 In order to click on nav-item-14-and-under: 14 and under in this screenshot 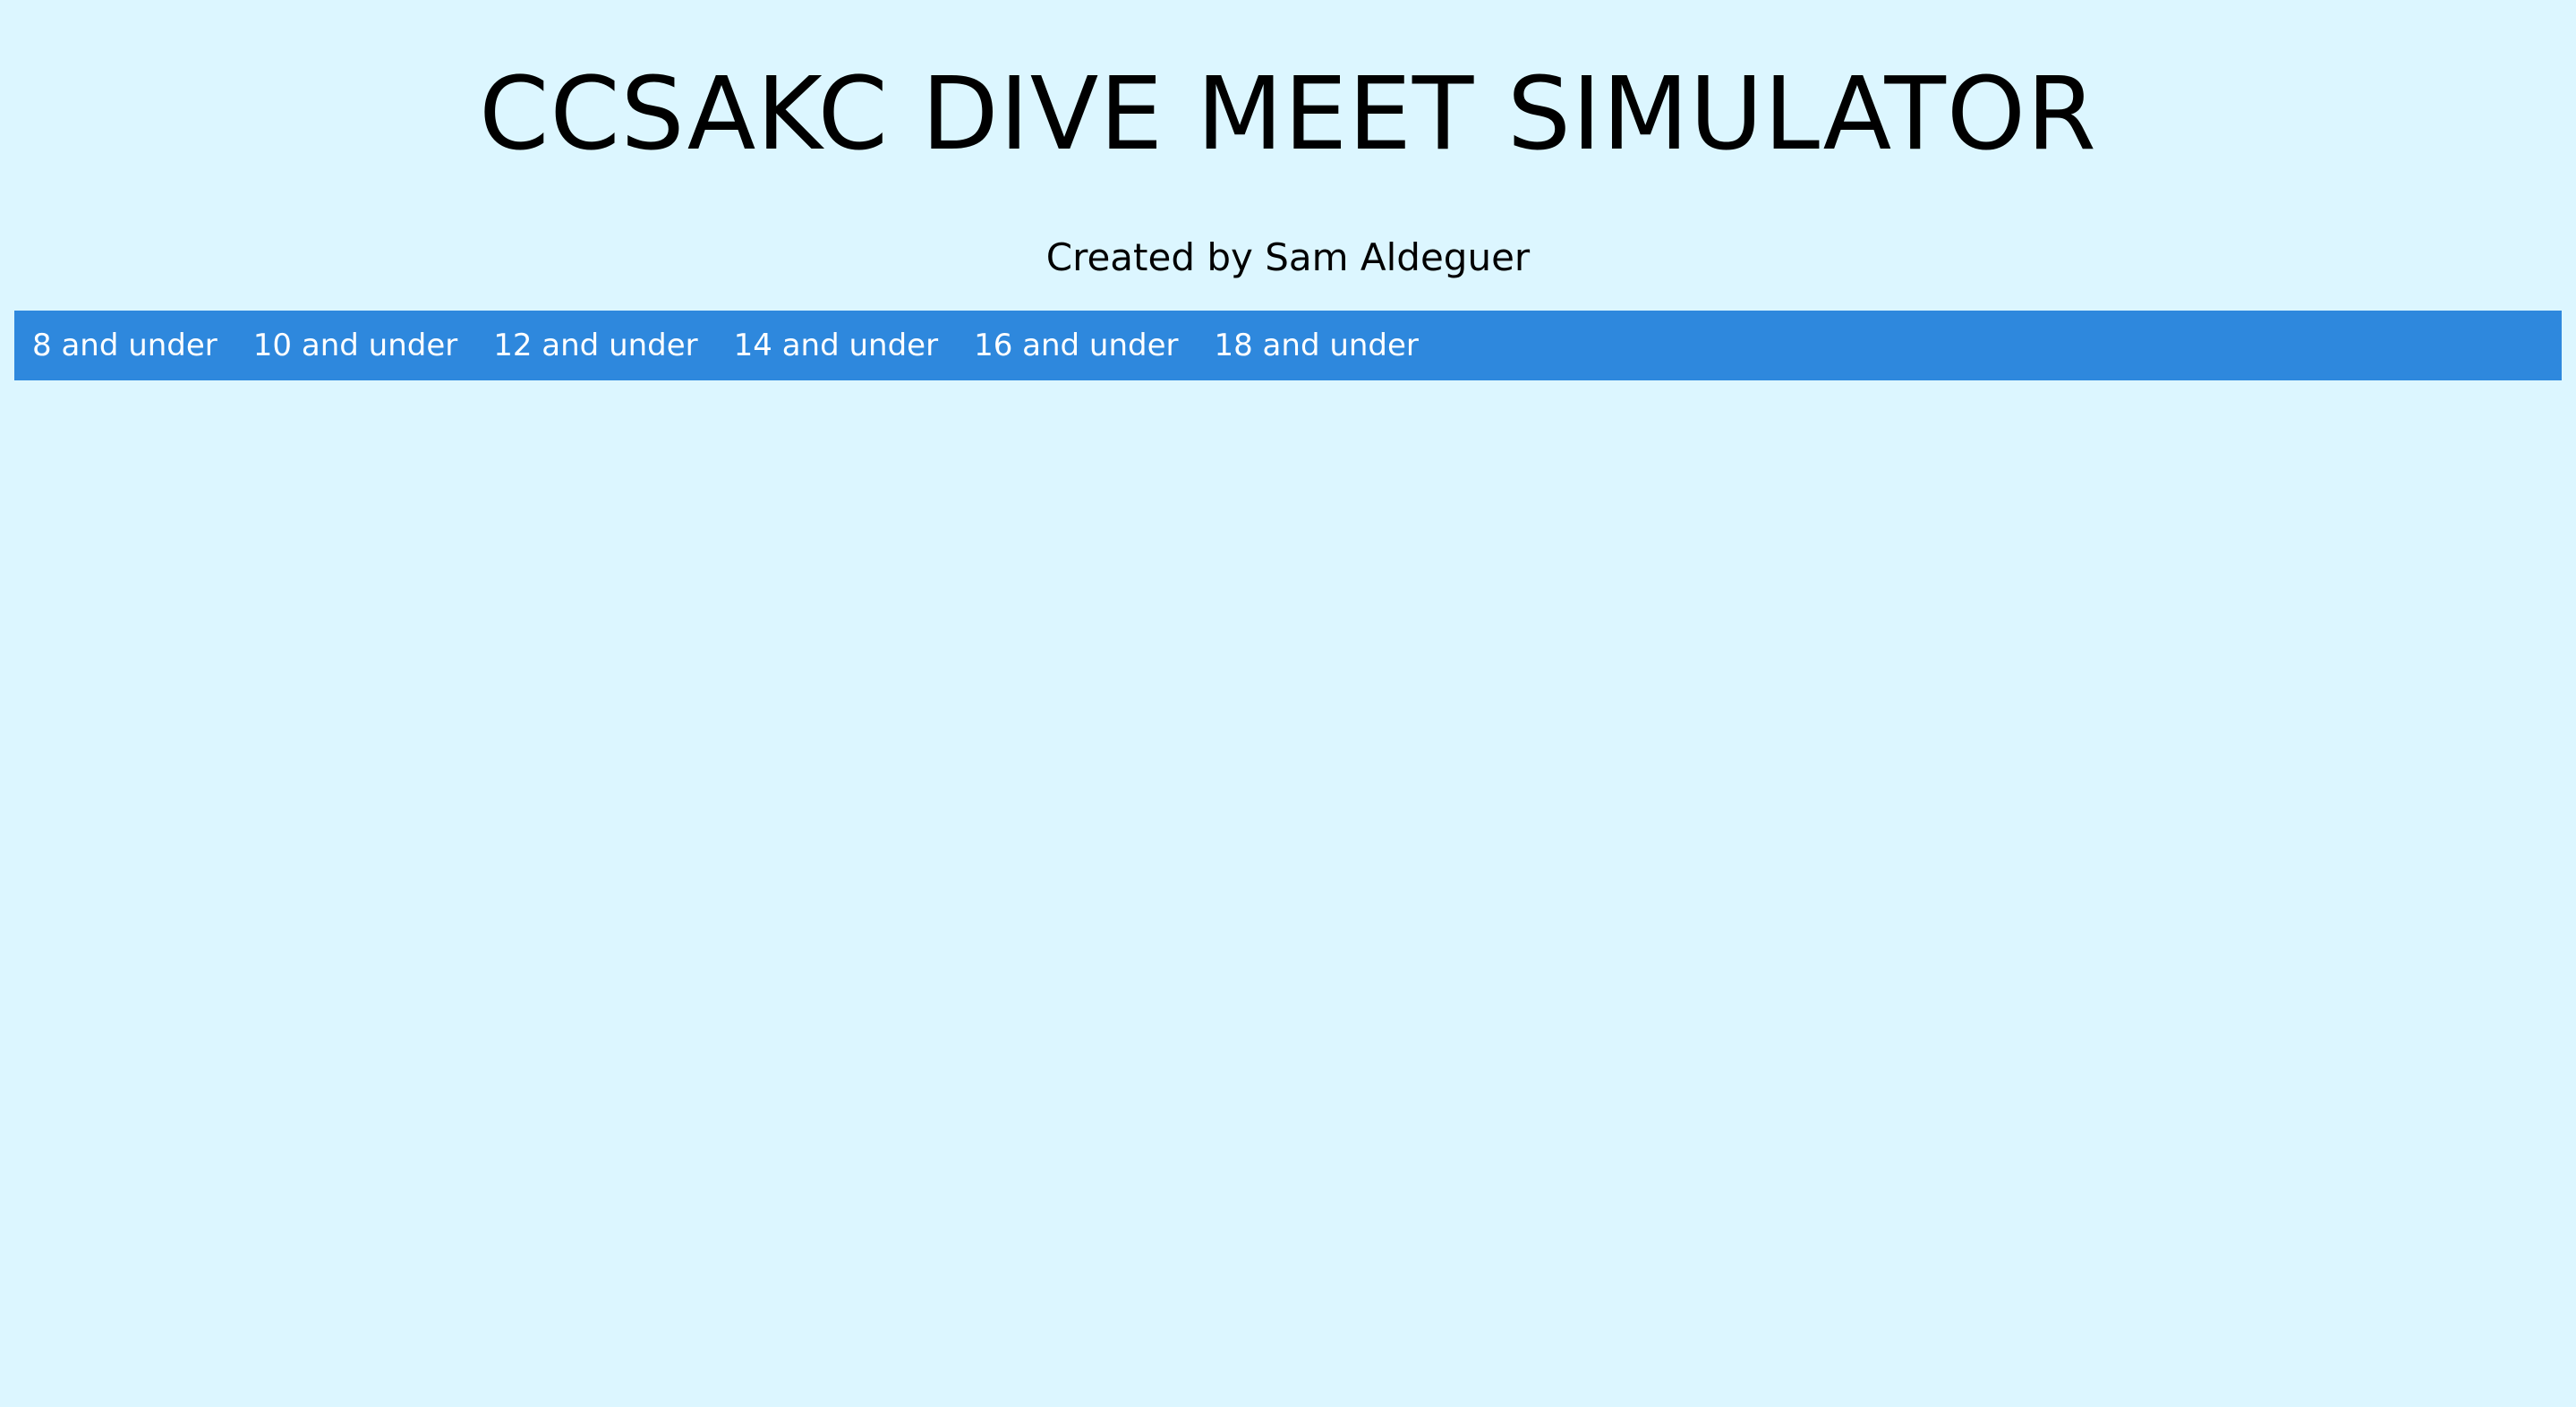, I will do `click(836, 345)`.